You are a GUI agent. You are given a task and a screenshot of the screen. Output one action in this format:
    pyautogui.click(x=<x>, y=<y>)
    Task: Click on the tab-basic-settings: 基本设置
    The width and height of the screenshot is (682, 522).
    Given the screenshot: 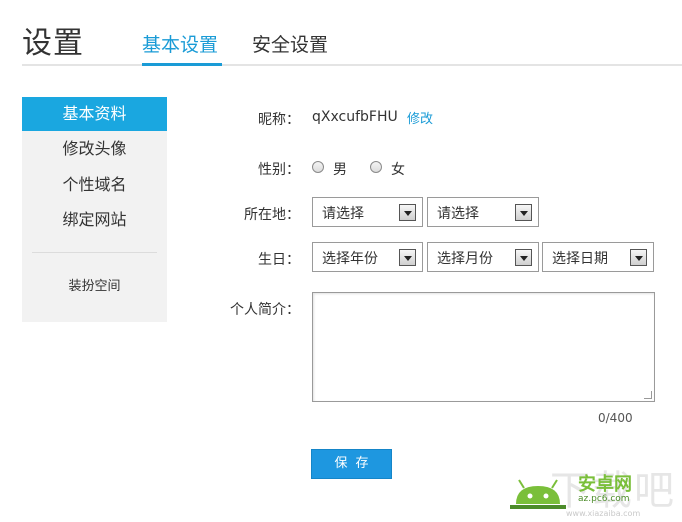 What is the action you would take?
    pyautogui.click(x=180, y=43)
    